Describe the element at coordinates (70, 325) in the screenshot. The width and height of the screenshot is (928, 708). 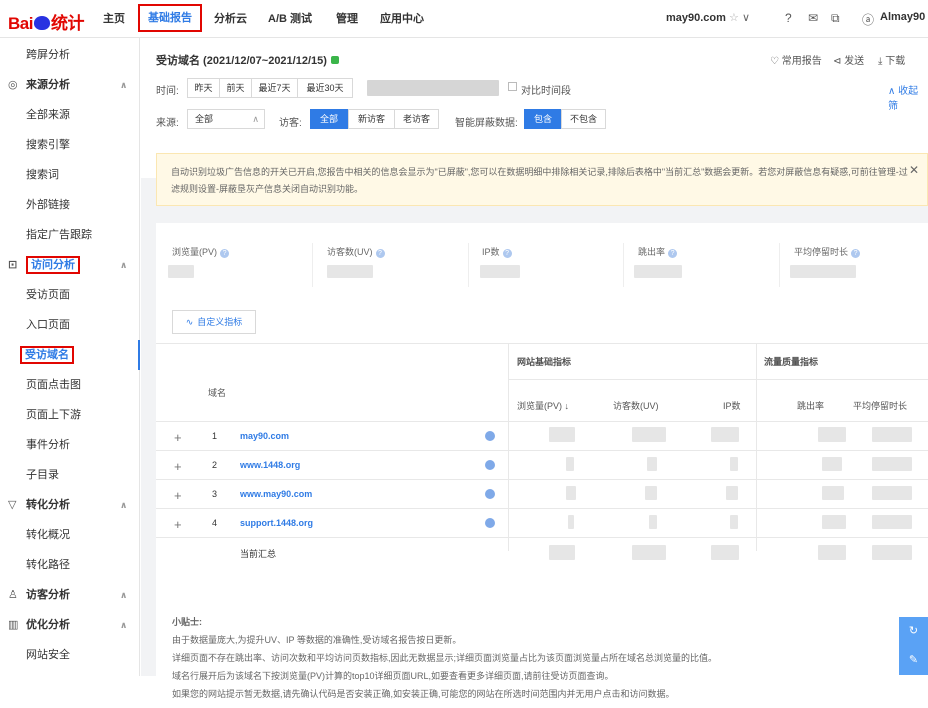
I see `sidebar-item-entry-pages: 入口页面` at that location.